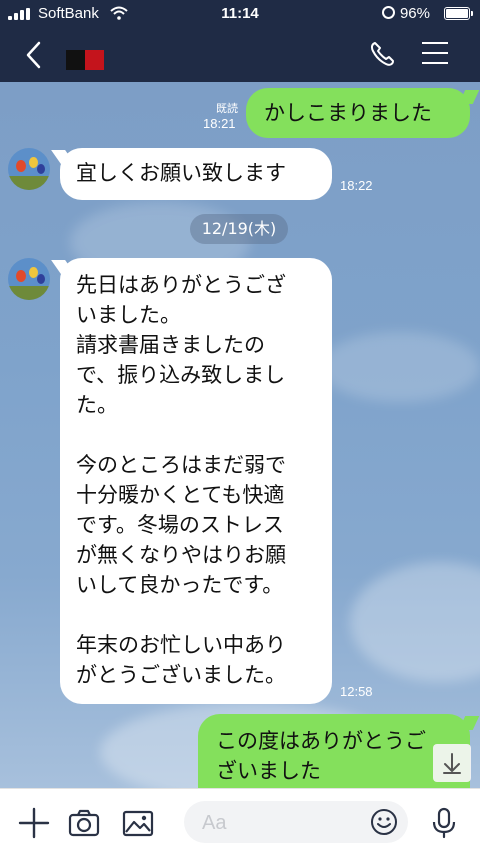 The image size is (480, 855). What do you see at coordinates (34, 823) in the screenshot?
I see `plus-icon` at bounding box center [34, 823].